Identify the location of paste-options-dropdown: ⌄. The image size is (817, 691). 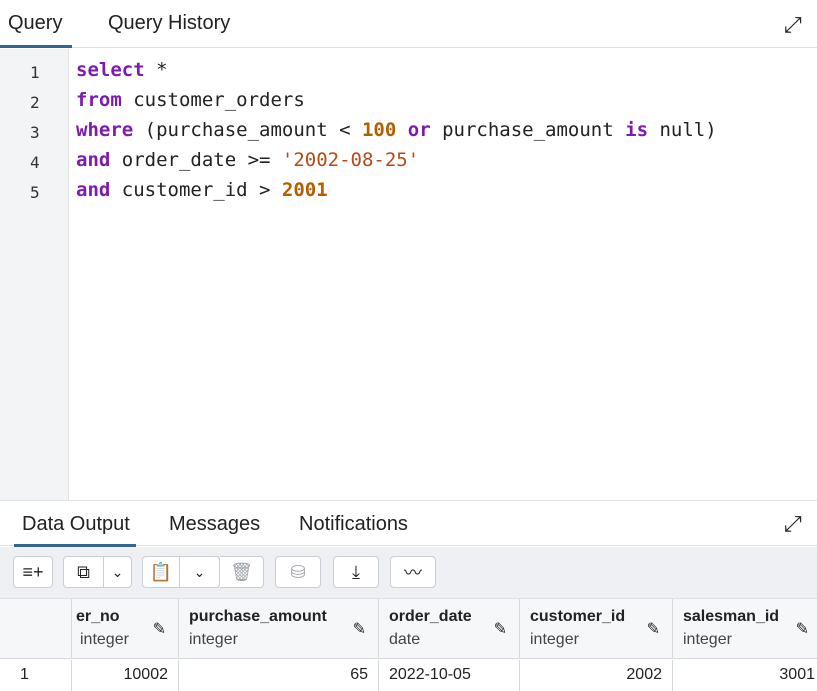
(200, 572).